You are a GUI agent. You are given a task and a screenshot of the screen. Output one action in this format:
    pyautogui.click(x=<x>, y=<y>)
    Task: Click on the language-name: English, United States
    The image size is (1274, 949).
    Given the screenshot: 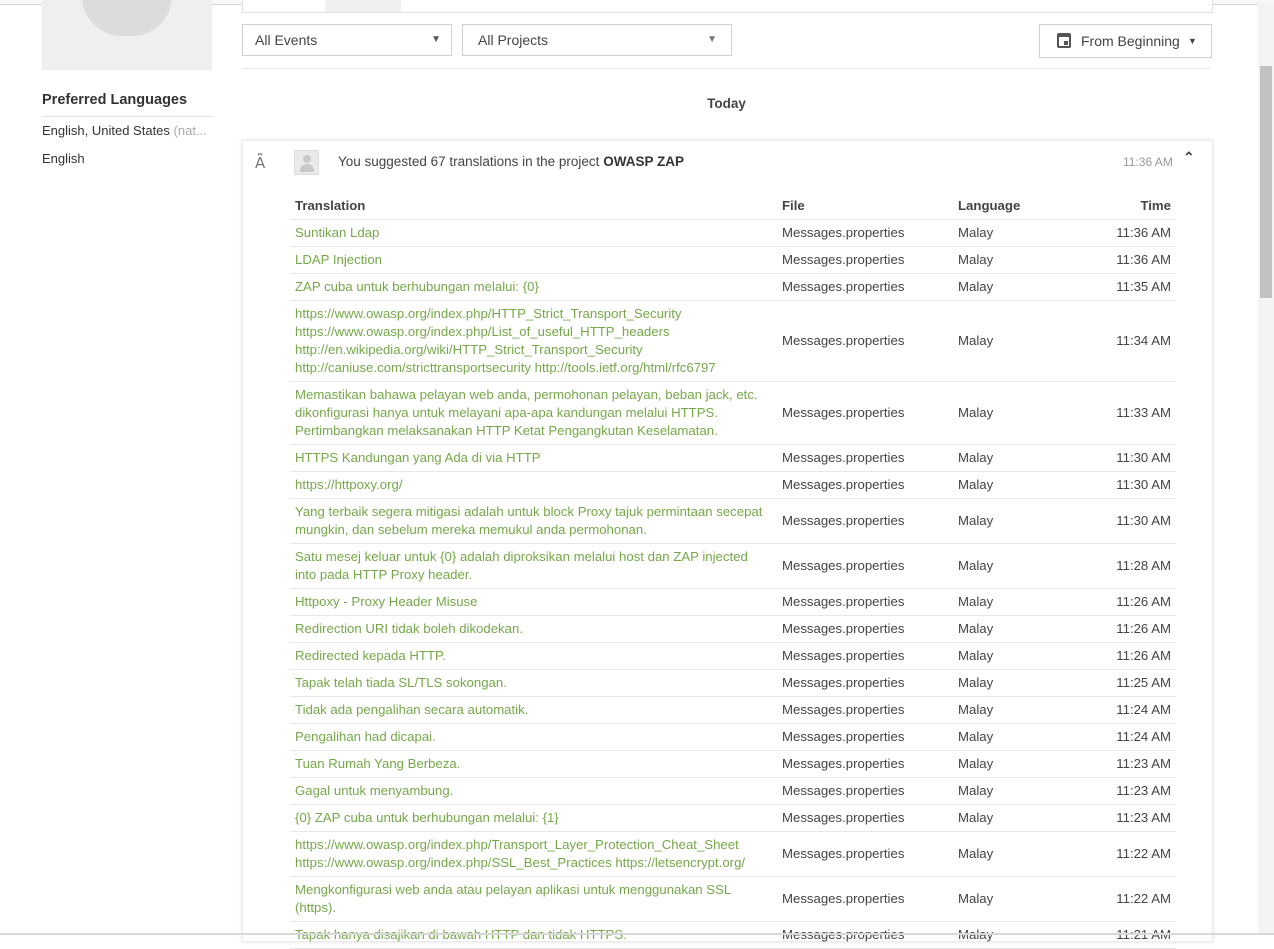 What is the action you would take?
    pyautogui.click(x=106, y=130)
    